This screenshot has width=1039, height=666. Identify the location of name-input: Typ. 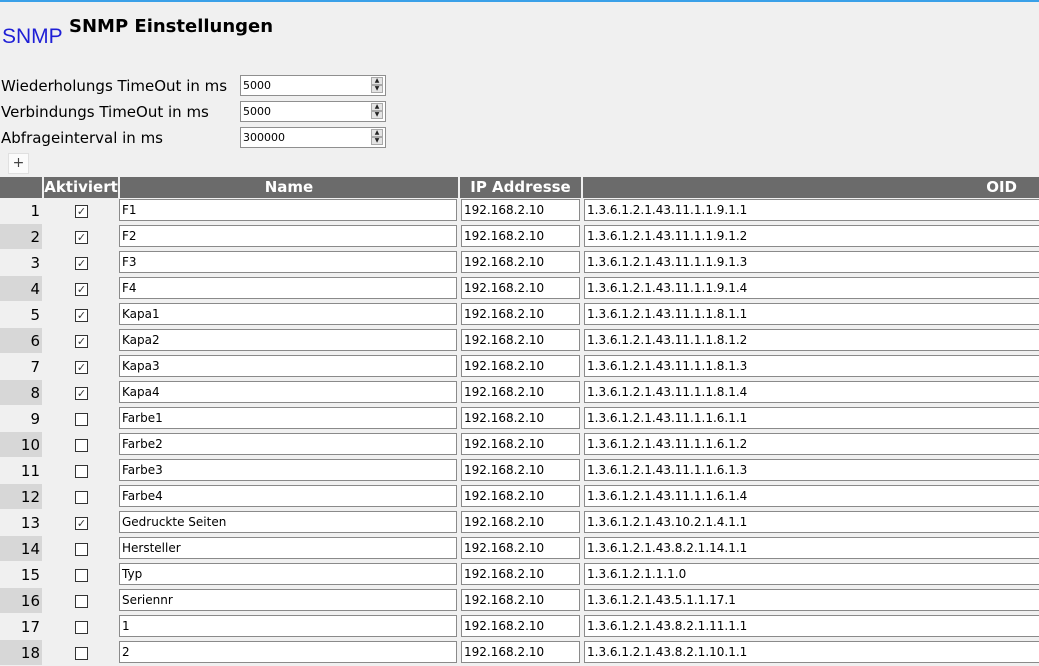
(288, 574).